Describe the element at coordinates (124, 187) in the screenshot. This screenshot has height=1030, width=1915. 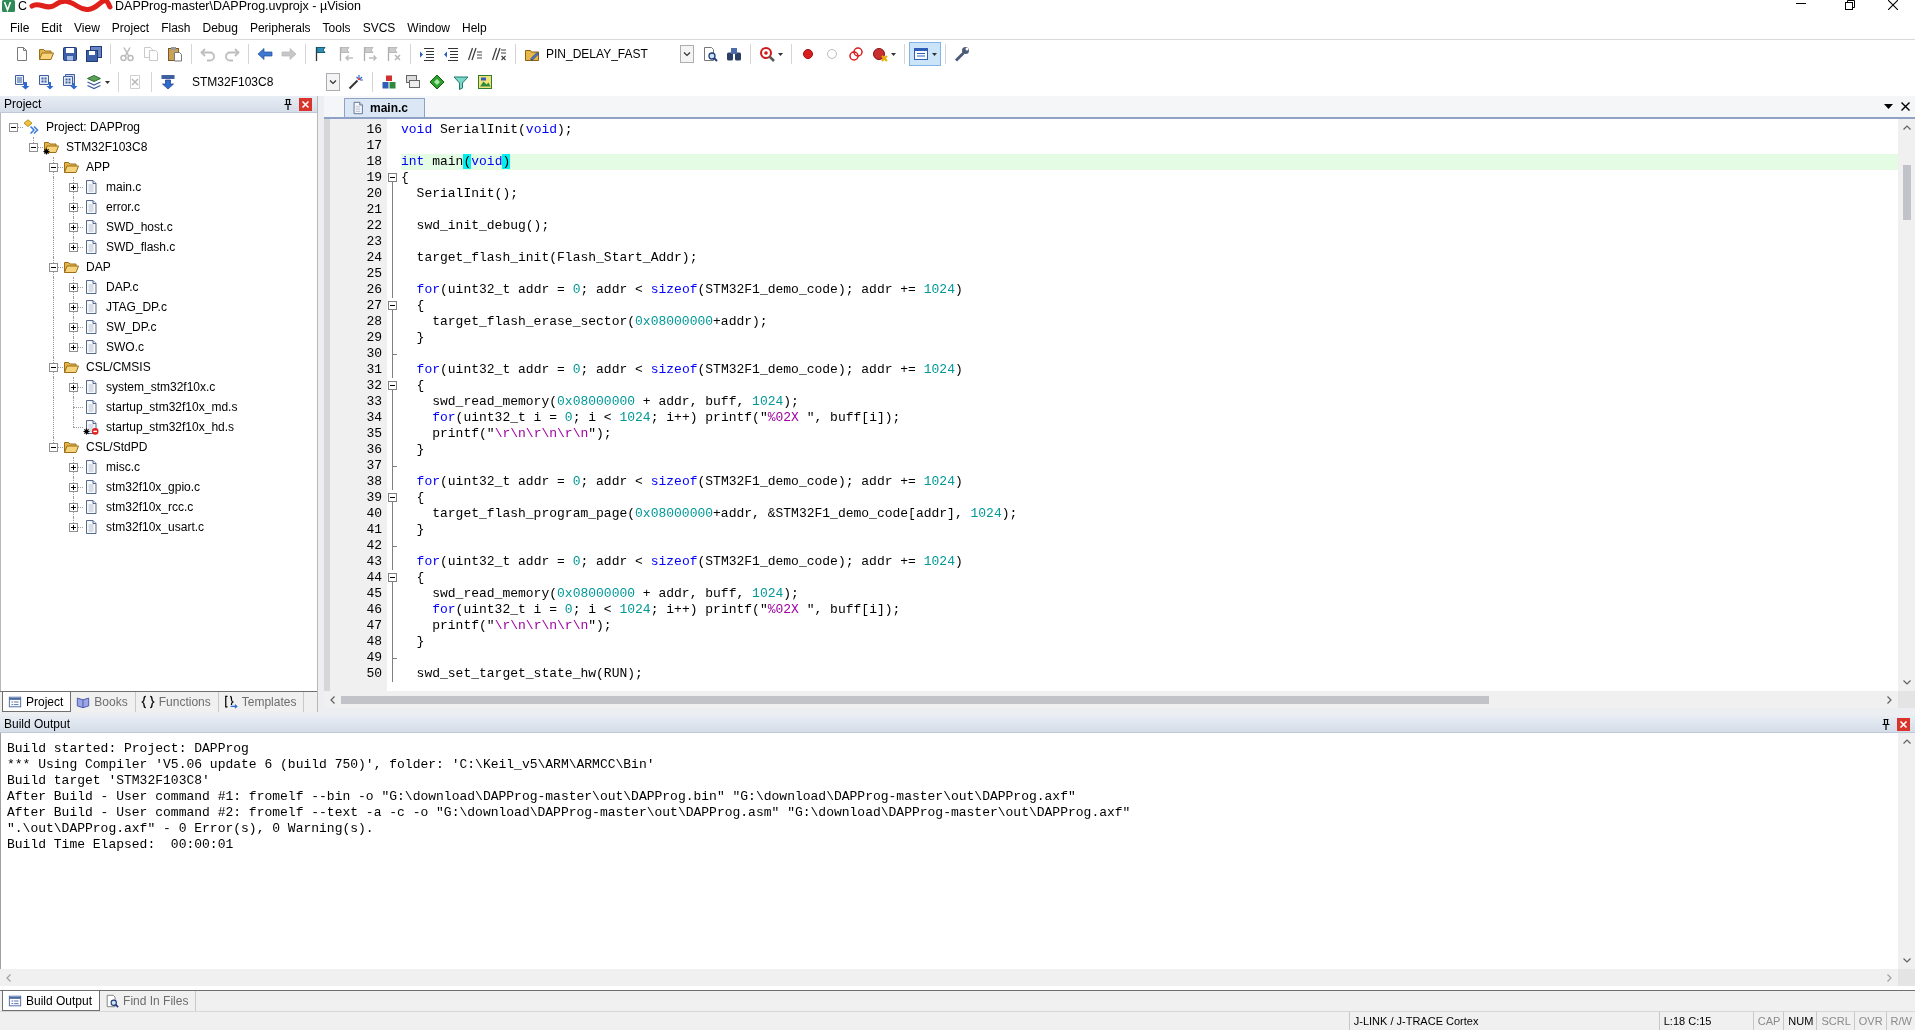
I see `tree-item: main.c` at that location.